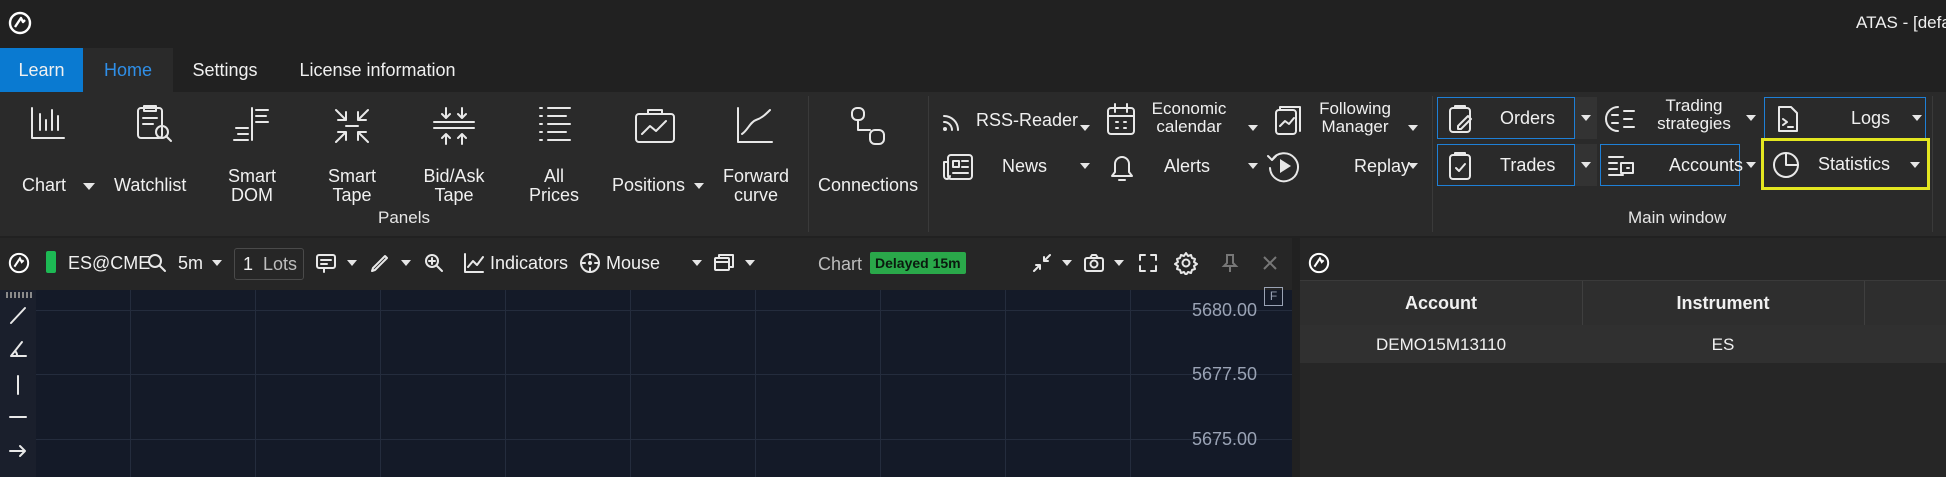  I want to click on replay-button: Replay, so click(1345, 166).